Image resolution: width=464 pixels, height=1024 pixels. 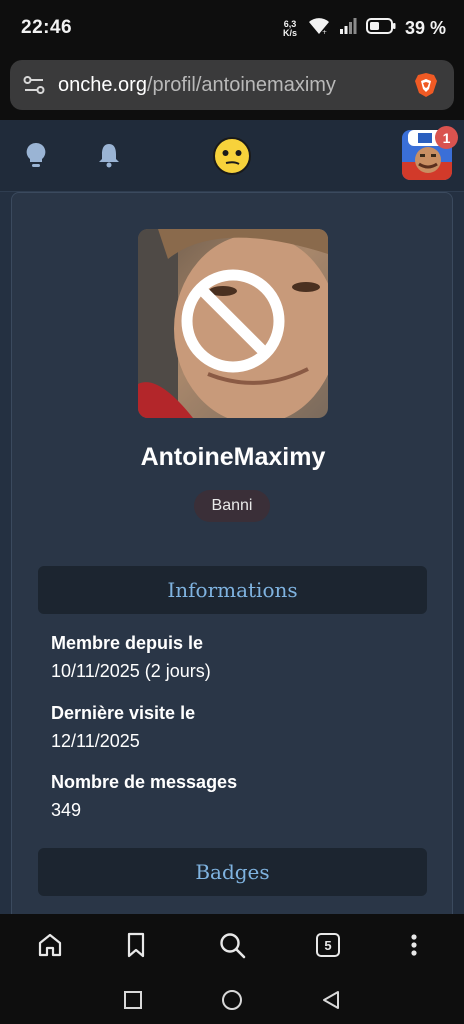 What do you see at coordinates (380, 28) in the screenshot?
I see `battery-icon` at bounding box center [380, 28].